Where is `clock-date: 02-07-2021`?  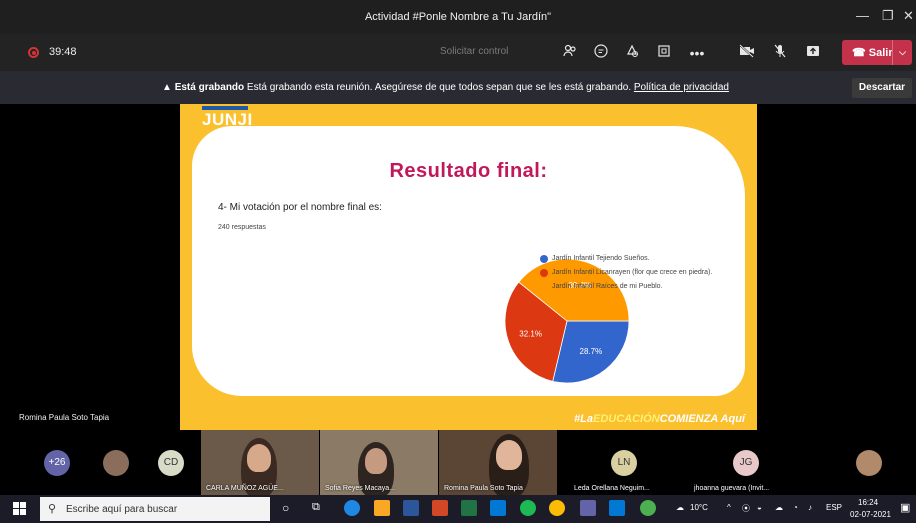
clock-date: 02-07-2021 is located at coordinates (870, 514).